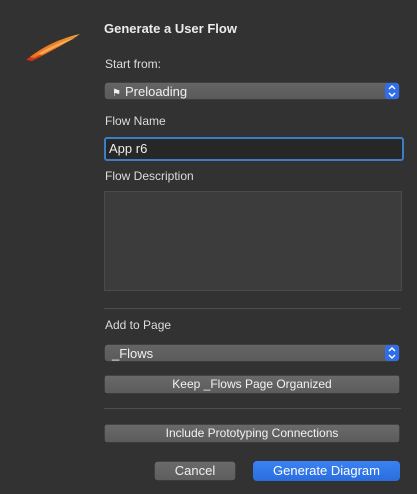 The height and width of the screenshot is (494, 417). What do you see at coordinates (149, 176) in the screenshot?
I see `flow-description-label: Flow Description` at bounding box center [149, 176].